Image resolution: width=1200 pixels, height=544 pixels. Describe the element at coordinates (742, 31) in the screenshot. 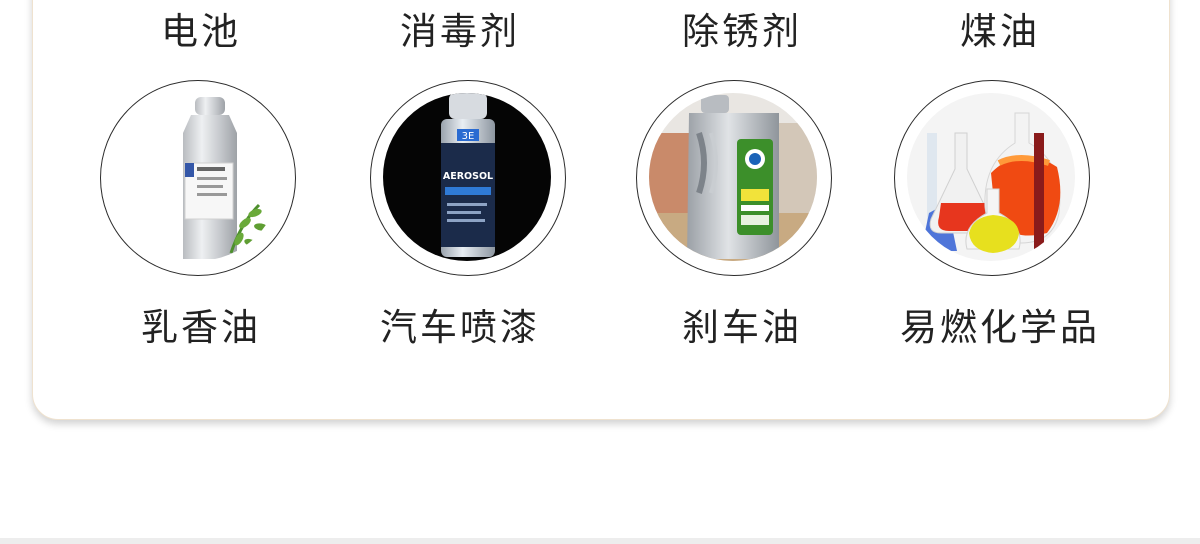

I see `item-label-rust-remover: 除锈剂` at that location.